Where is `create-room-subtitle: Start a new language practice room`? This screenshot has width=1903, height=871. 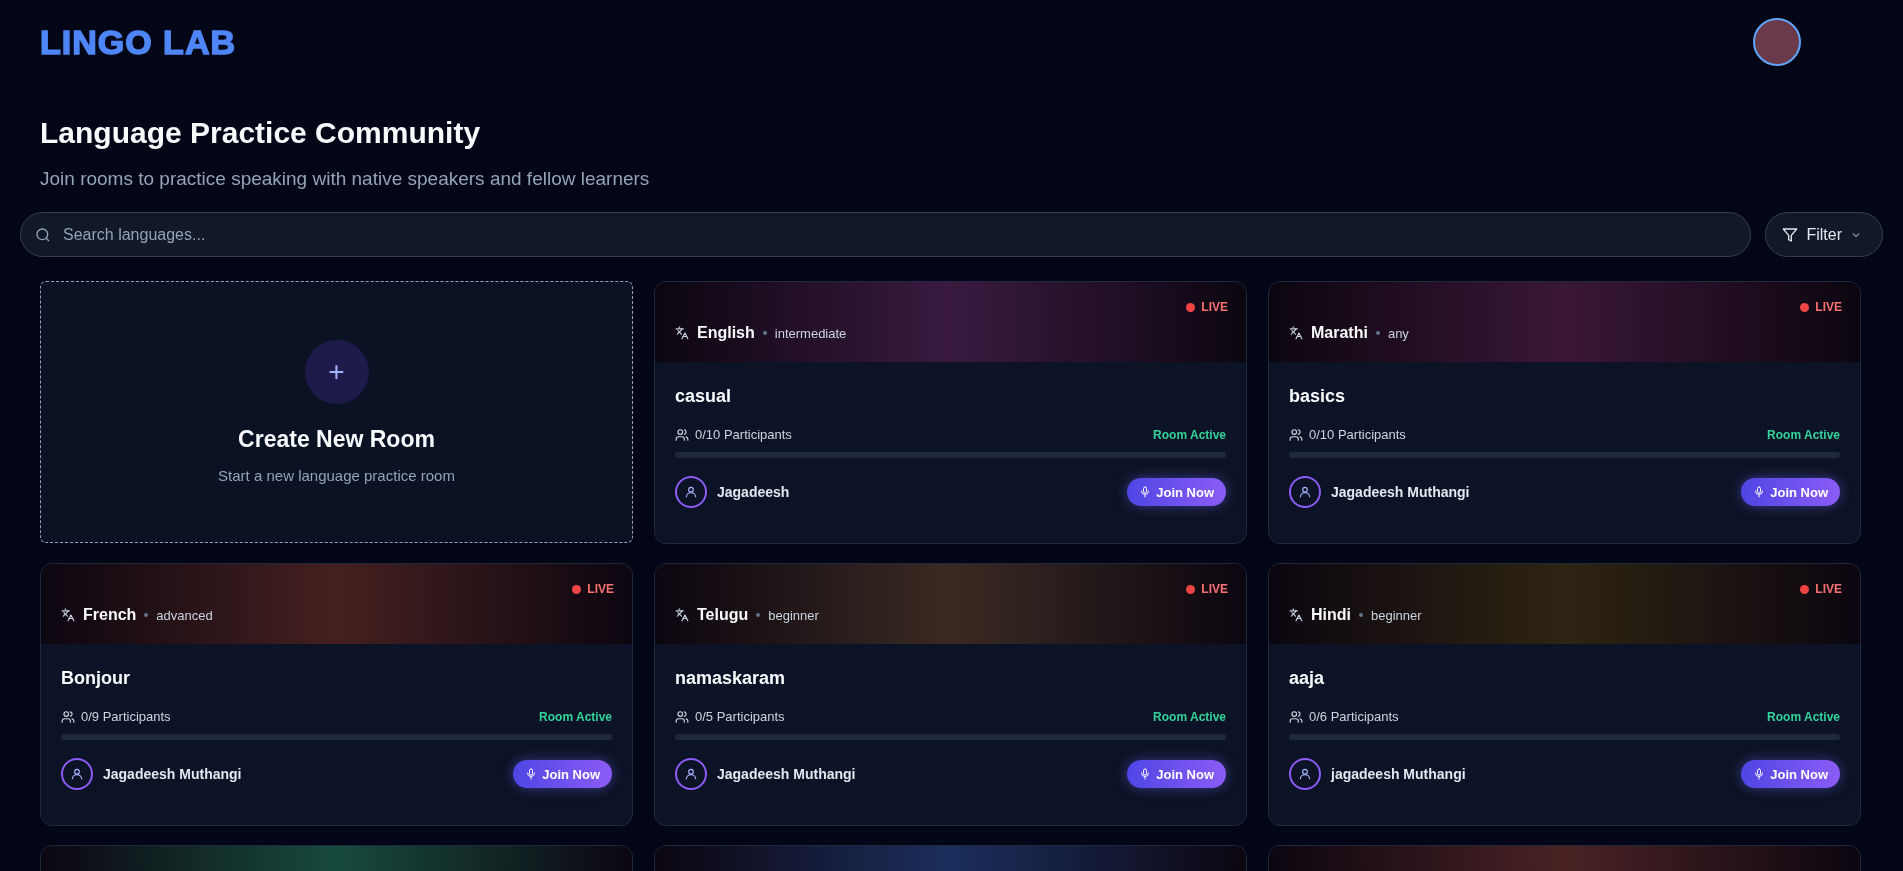
create-room-subtitle: Start a new language practice room is located at coordinates (336, 475).